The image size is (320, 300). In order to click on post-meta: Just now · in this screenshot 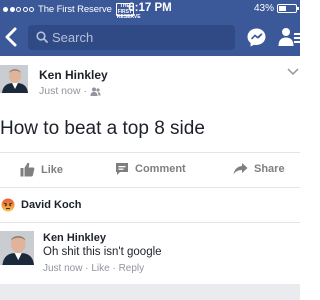, I will do `click(70, 91)`.